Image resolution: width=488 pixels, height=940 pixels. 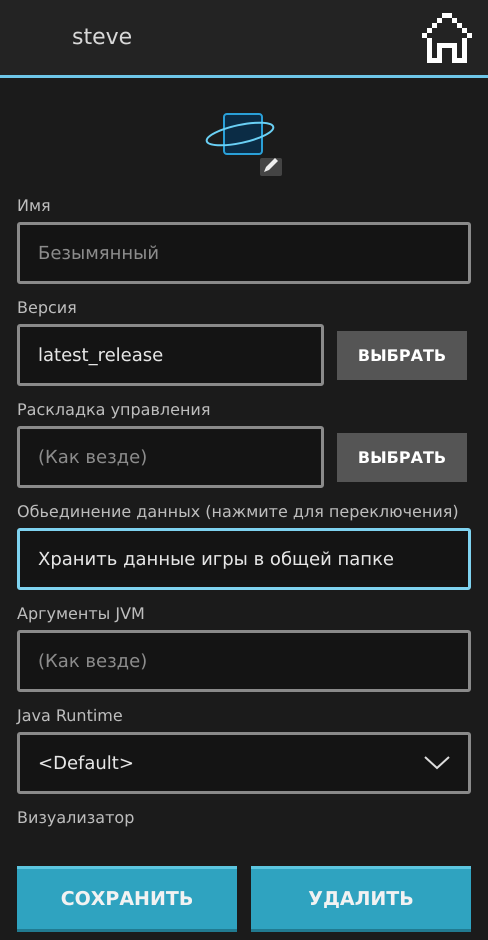 What do you see at coordinates (238, 512) in the screenshot?
I see `field-label: Обьединение данных (нажмите для переключения)` at bounding box center [238, 512].